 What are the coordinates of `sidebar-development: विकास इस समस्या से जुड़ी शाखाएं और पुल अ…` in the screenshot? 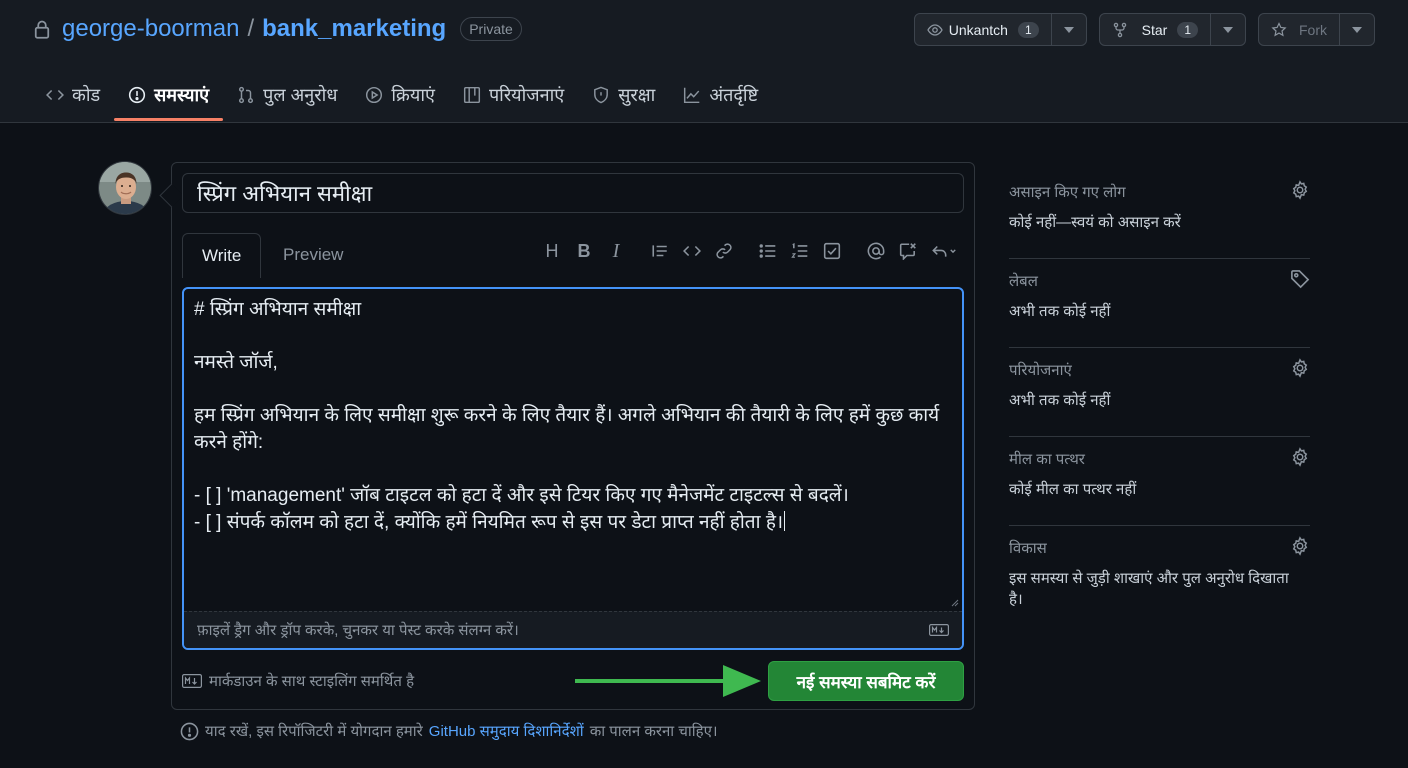 It's located at (1159, 570).